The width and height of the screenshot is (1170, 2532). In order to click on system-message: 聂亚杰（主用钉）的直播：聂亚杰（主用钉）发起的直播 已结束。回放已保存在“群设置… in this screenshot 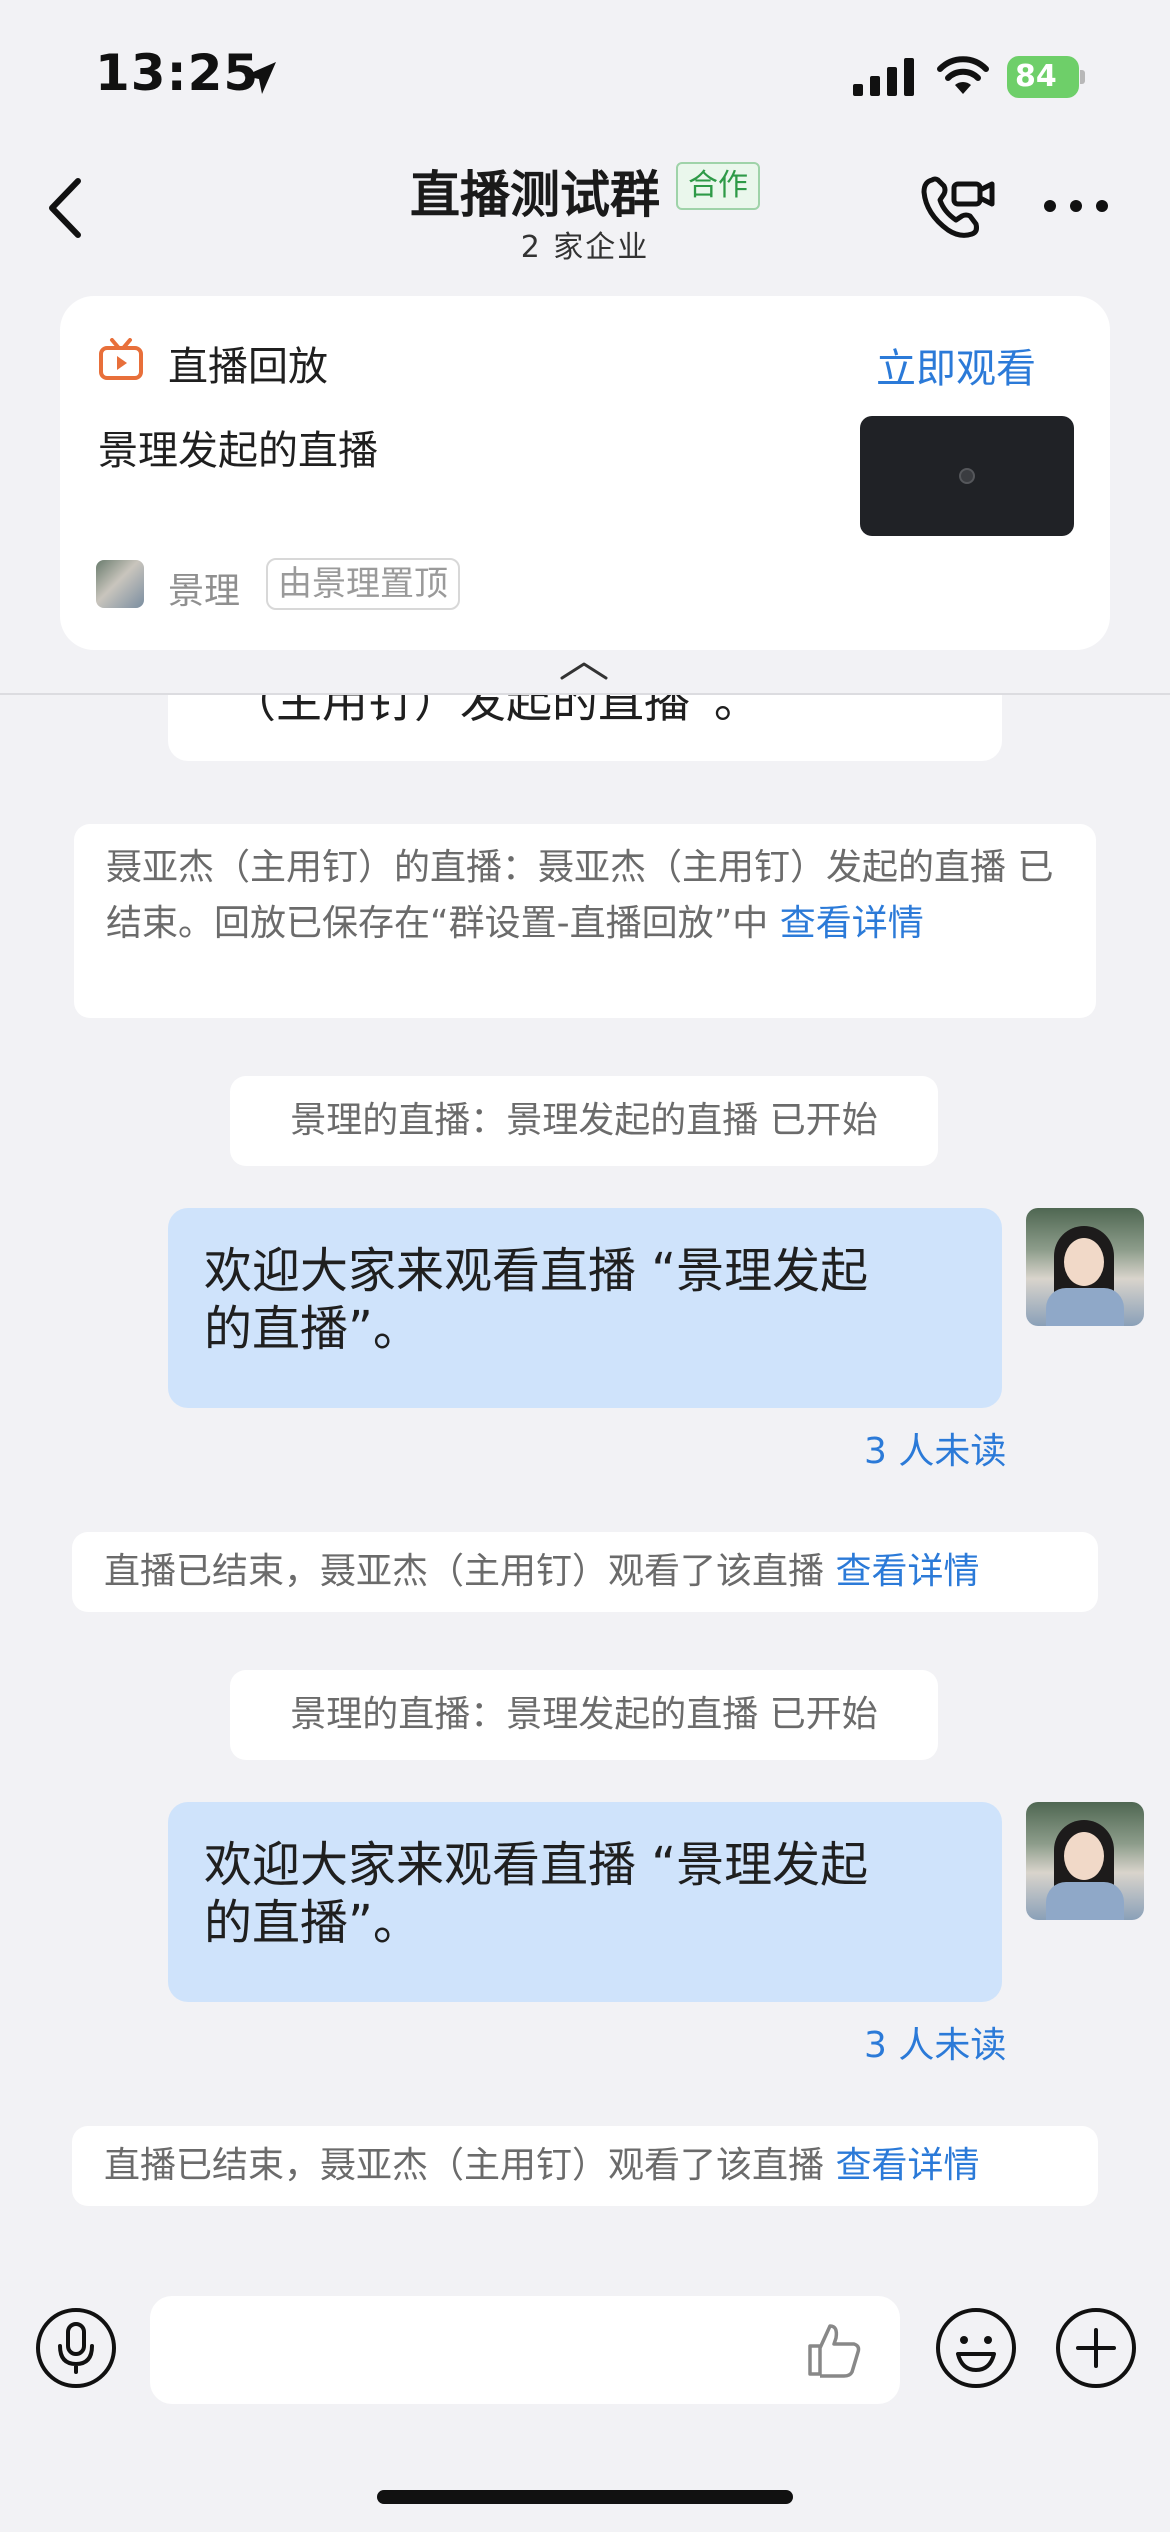, I will do `click(585, 921)`.